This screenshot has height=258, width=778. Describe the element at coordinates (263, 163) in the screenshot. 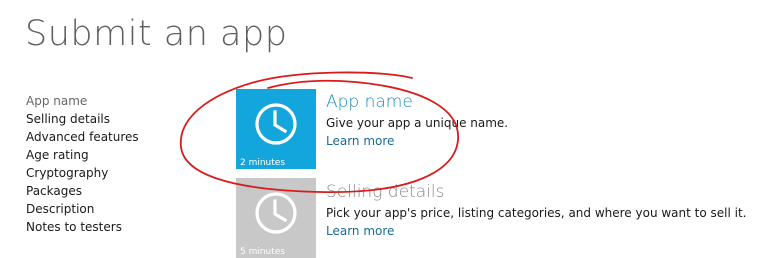

I see `step-duration: 2 minutes` at that location.